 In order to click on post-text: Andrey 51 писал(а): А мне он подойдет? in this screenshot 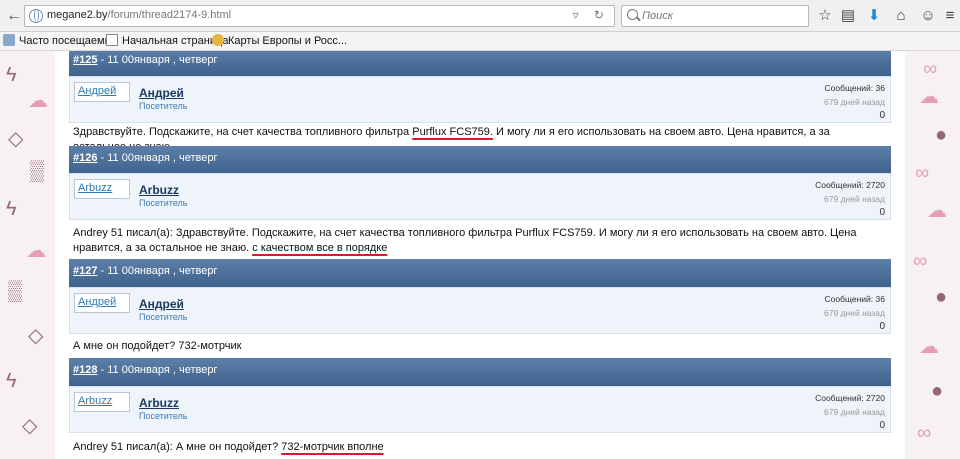, I will do `click(177, 447)`.